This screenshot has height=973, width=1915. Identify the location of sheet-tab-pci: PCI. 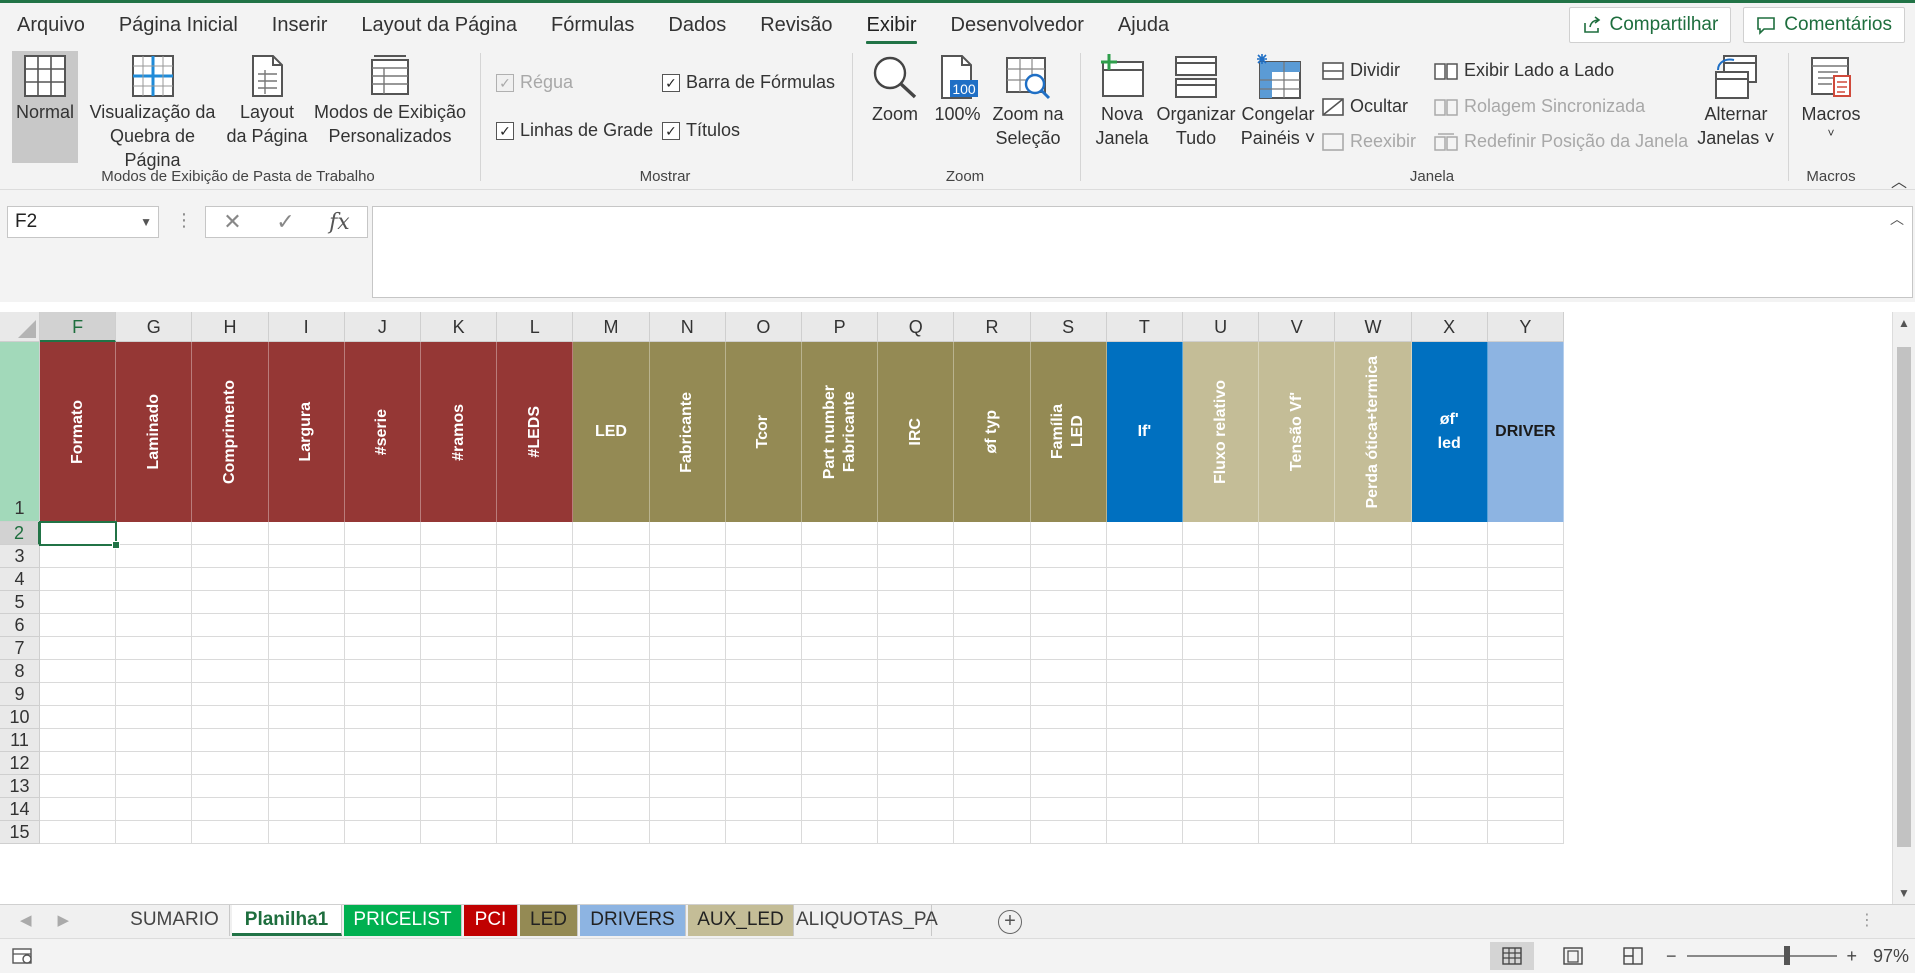
(491, 920).